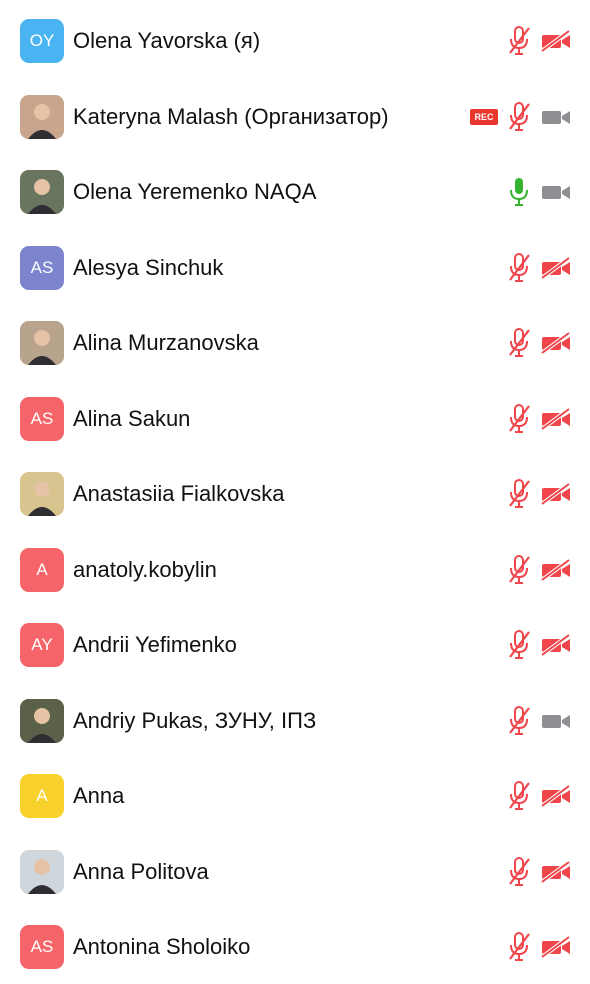 Image resolution: width=590 pixels, height=984 pixels. I want to click on participant-row: Andriy Pukas, ЗУНУ, ІПЗ, so click(295, 720).